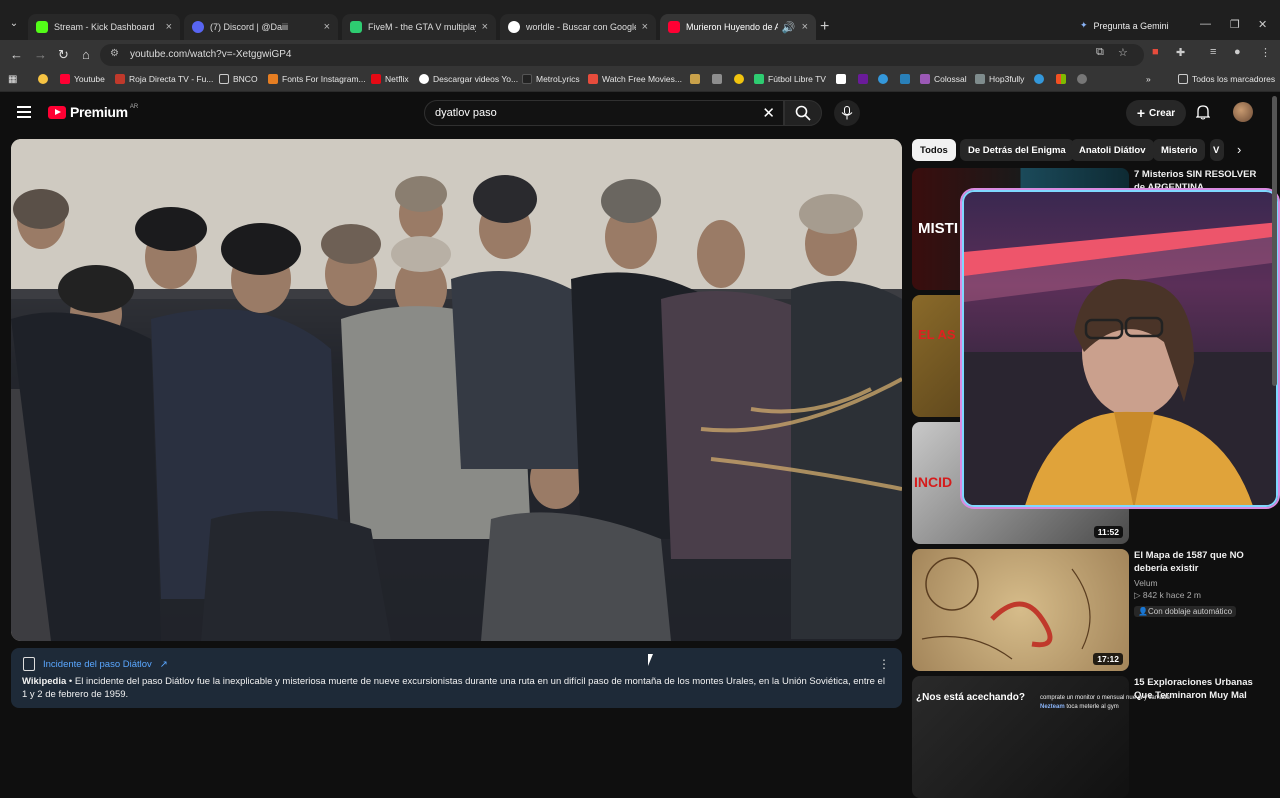 The width and height of the screenshot is (1280, 798). What do you see at coordinates (12, 79) in the screenshot?
I see `apps-icon: ▦` at bounding box center [12, 79].